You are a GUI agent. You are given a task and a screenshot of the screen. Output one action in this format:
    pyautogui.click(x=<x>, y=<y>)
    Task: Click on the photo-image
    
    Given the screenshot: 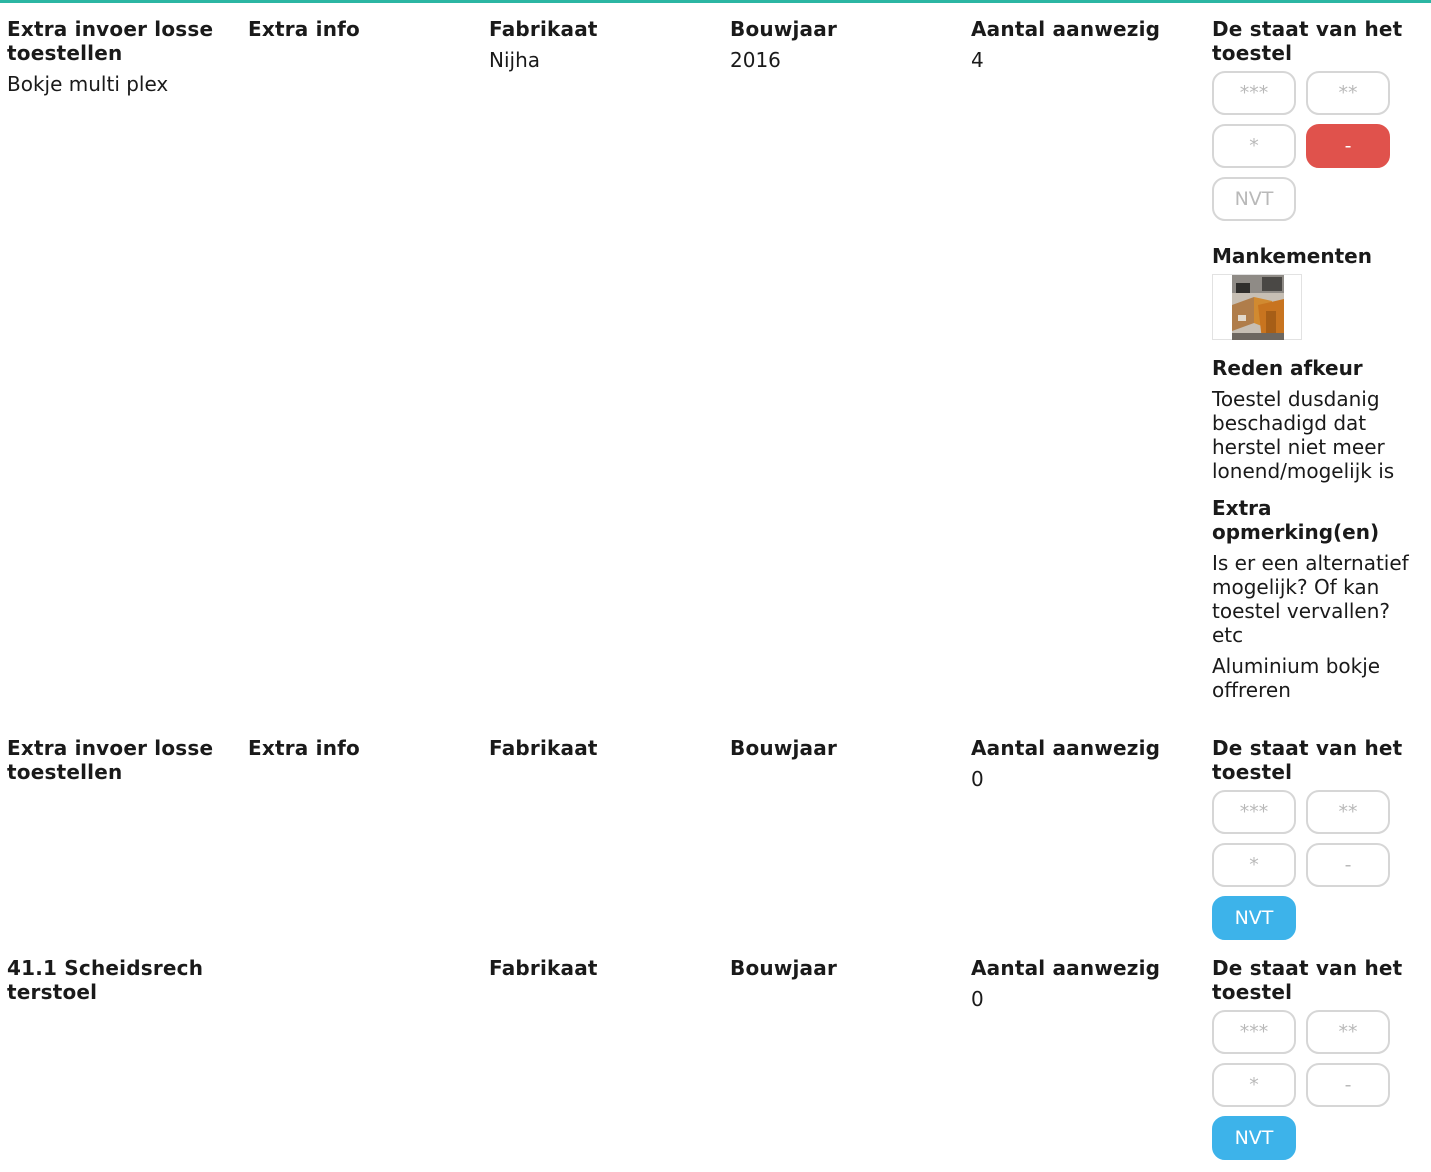 What is the action you would take?
    pyautogui.click(x=1258, y=307)
    